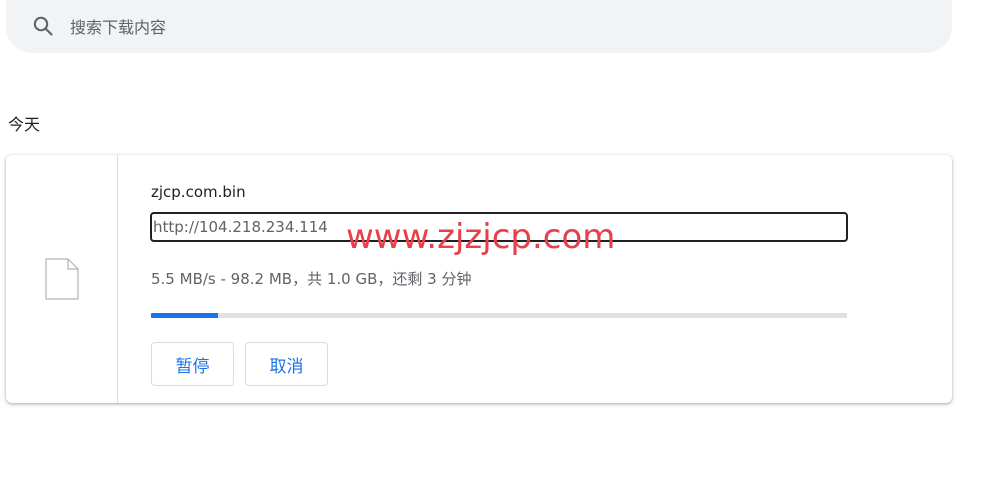 The width and height of the screenshot is (1000, 484). Describe the element at coordinates (198, 192) in the screenshot. I see `file-name-link: zjcp.com.bin` at that location.